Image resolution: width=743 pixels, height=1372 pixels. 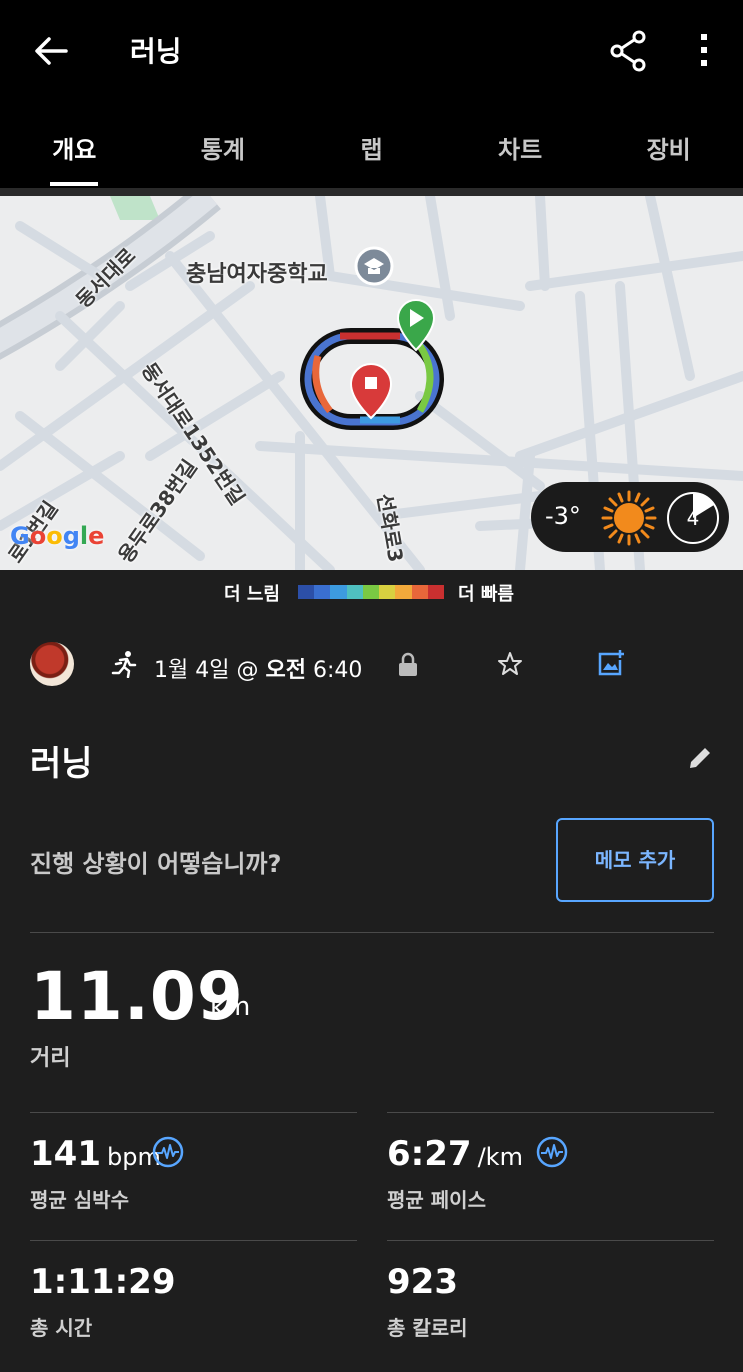 I want to click on page-title: 러닝, so click(x=156, y=51).